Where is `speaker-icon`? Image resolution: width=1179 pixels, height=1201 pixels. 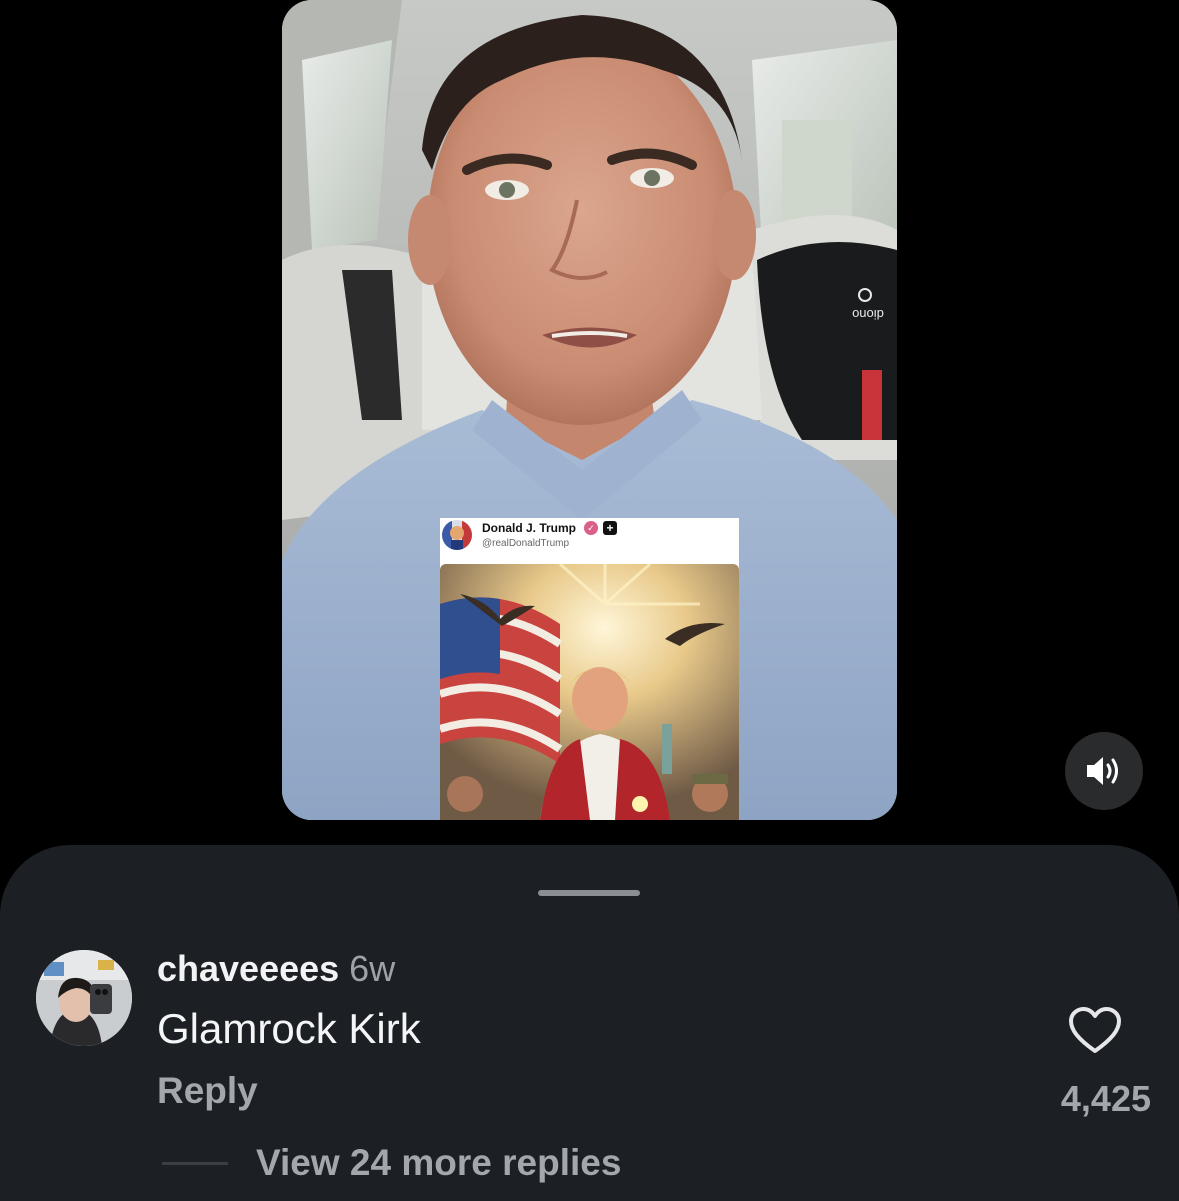 speaker-icon is located at coordinates (1102, 771).